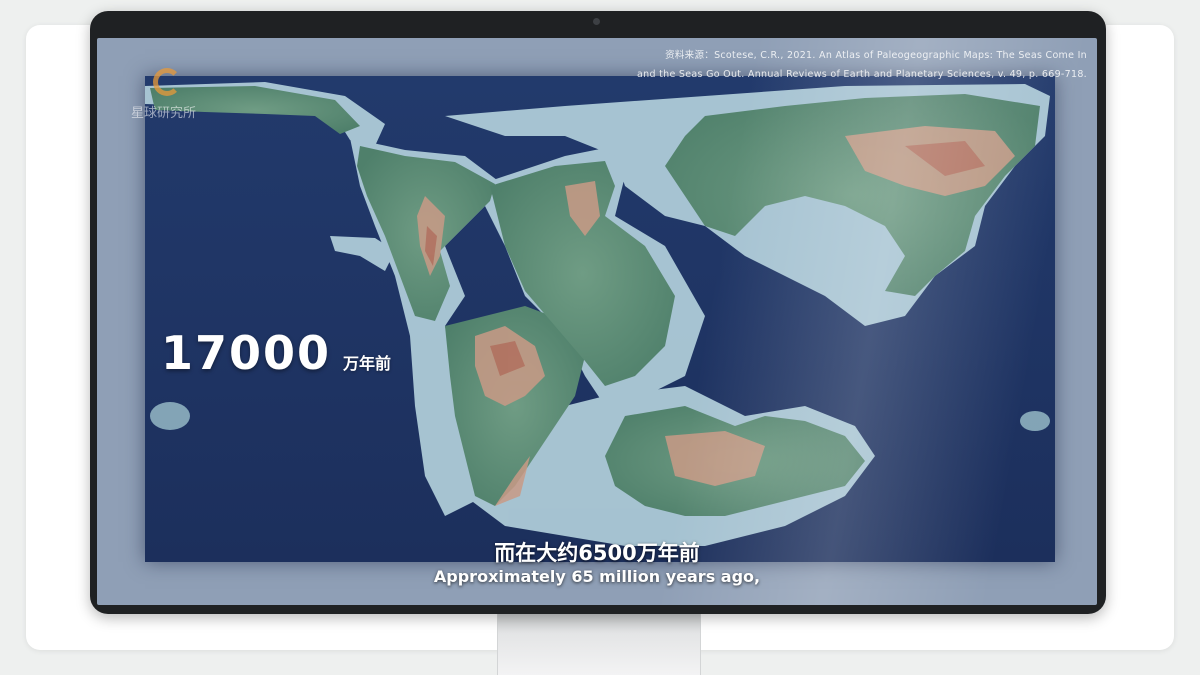 The width and height of the screenshot is (1200, 675). What do you see at coordinates (164, 113) in the screenshot?
I see `logo-text: 星球研究所` at bounding box center [164, 113].